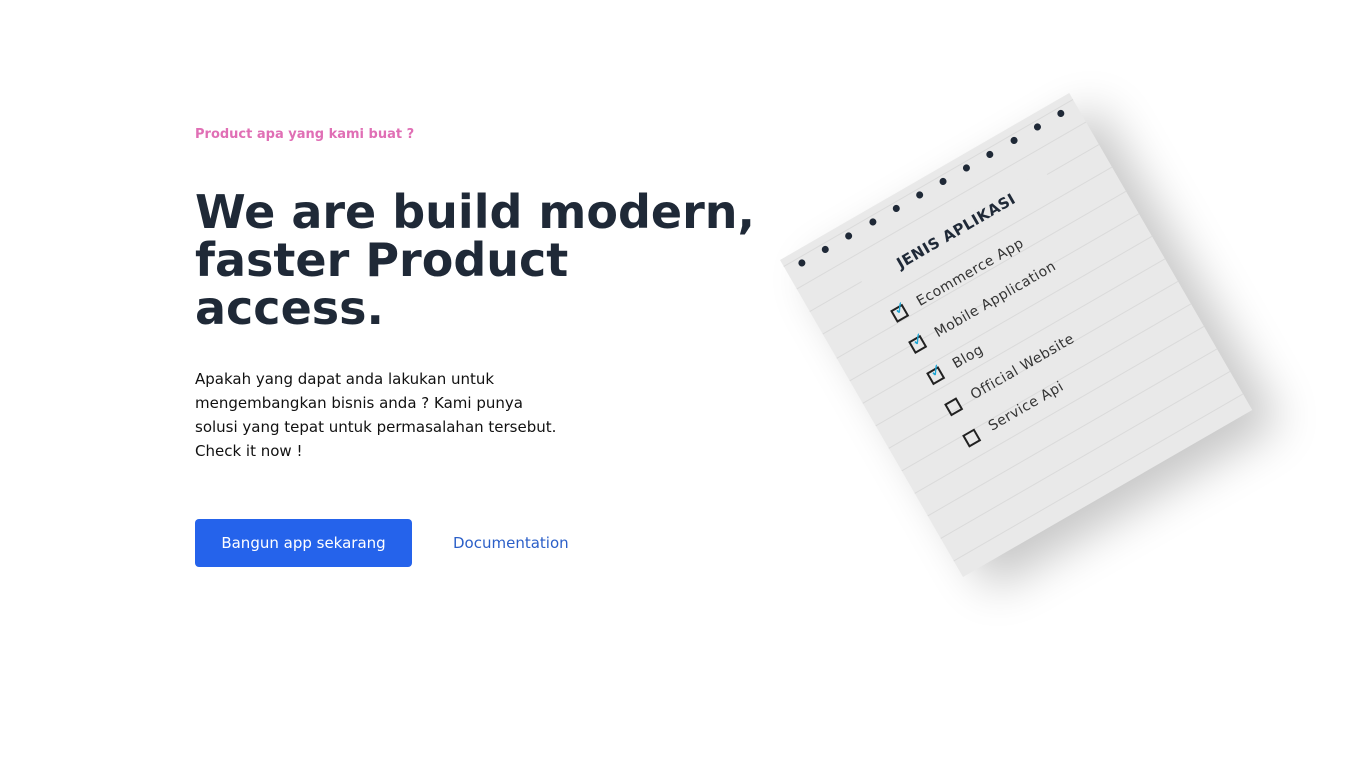 The image size is (1366, 768). What do you see at coordinates (511, 543) in the screenshot?
I see `documentation-link: Documentation` at bounding box center [511, 543].